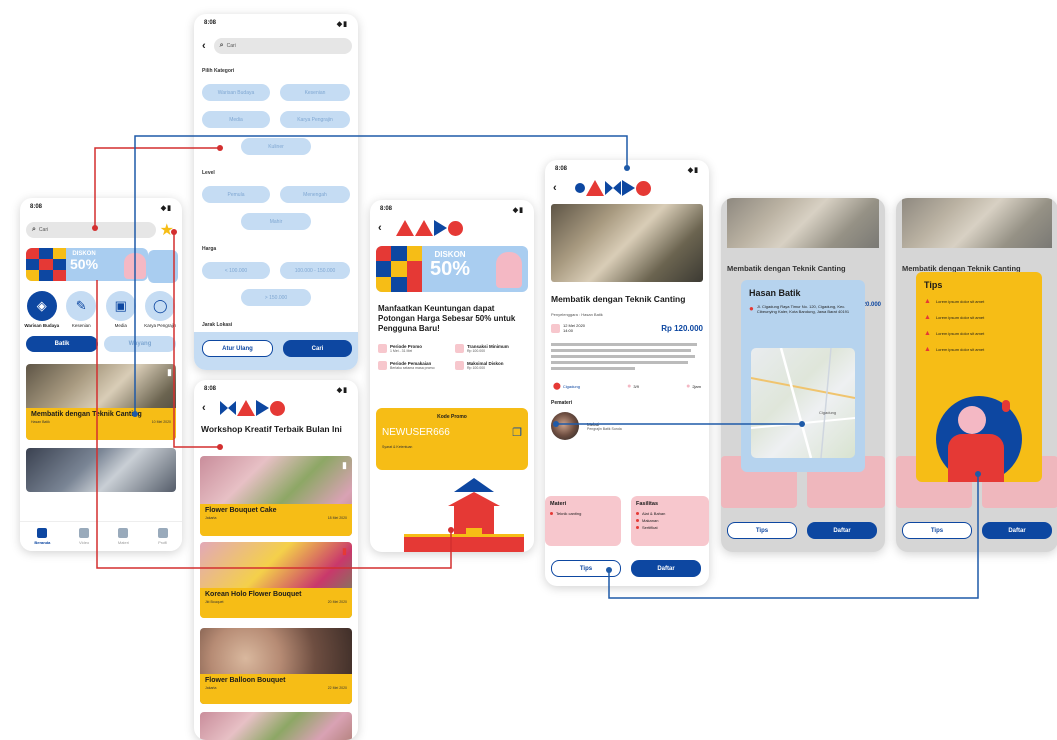 The width and height of the screenshot is (1057, 740). Describe the element at coordinates (647, 504) in the screenshot. I see `fasilitas-heading: Fasilitas` at that location.